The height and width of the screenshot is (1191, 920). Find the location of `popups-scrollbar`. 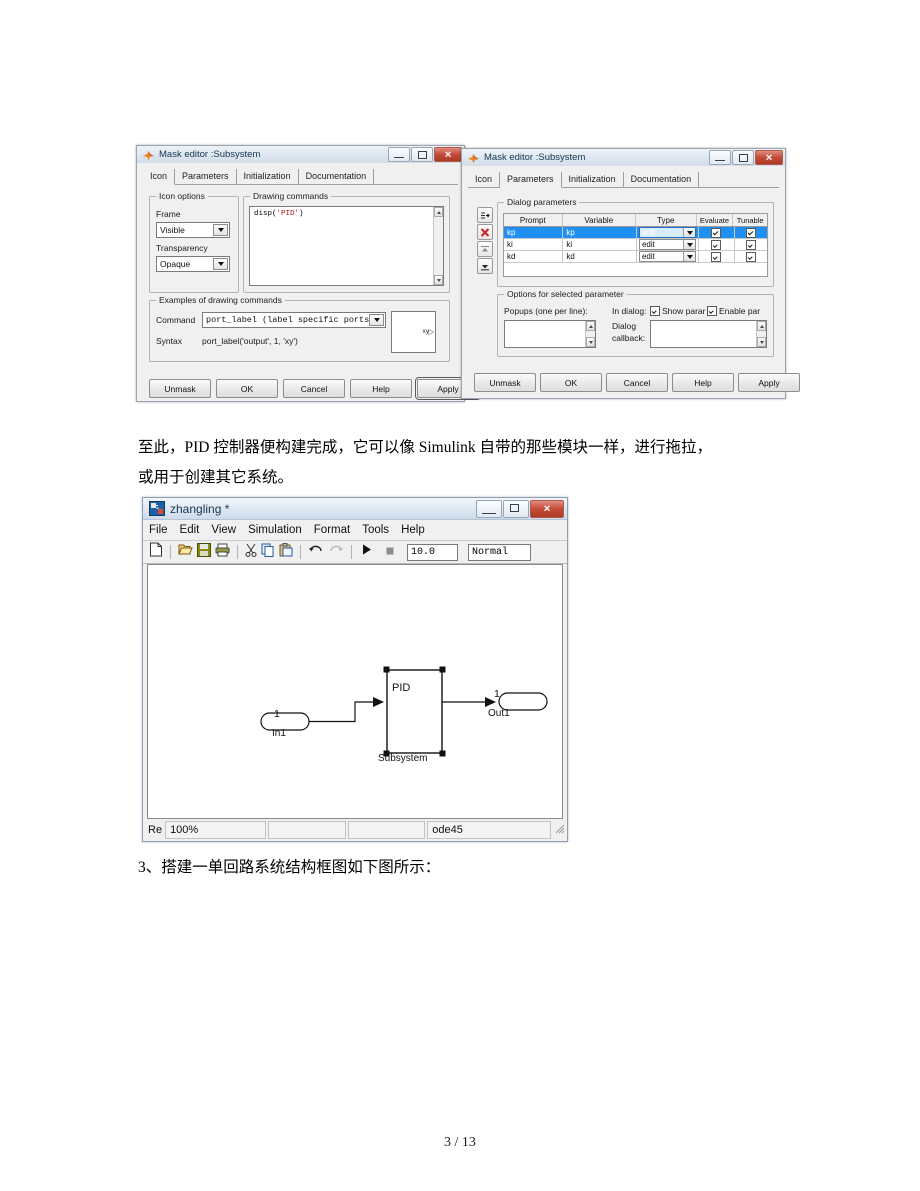

popups-scrollbar is located at coordinates (590, 334).